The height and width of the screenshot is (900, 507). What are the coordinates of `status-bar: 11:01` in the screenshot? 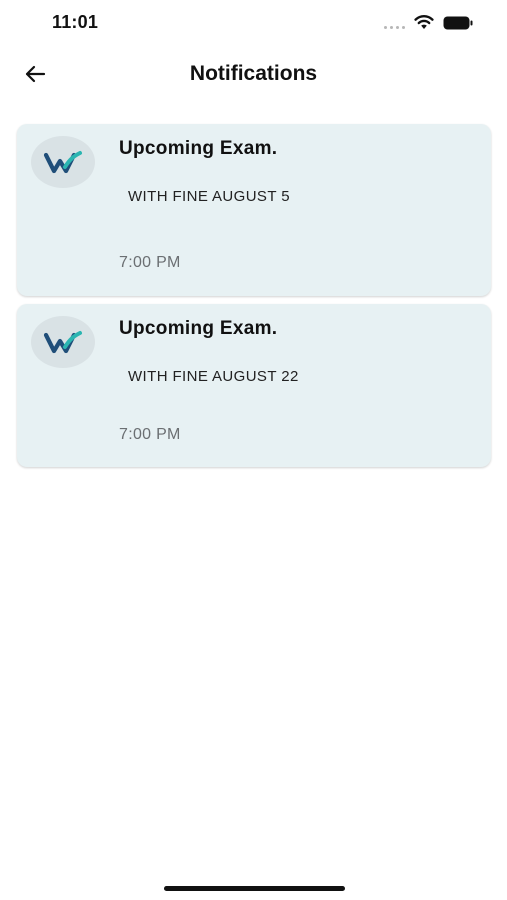 It's located at (253, 24).